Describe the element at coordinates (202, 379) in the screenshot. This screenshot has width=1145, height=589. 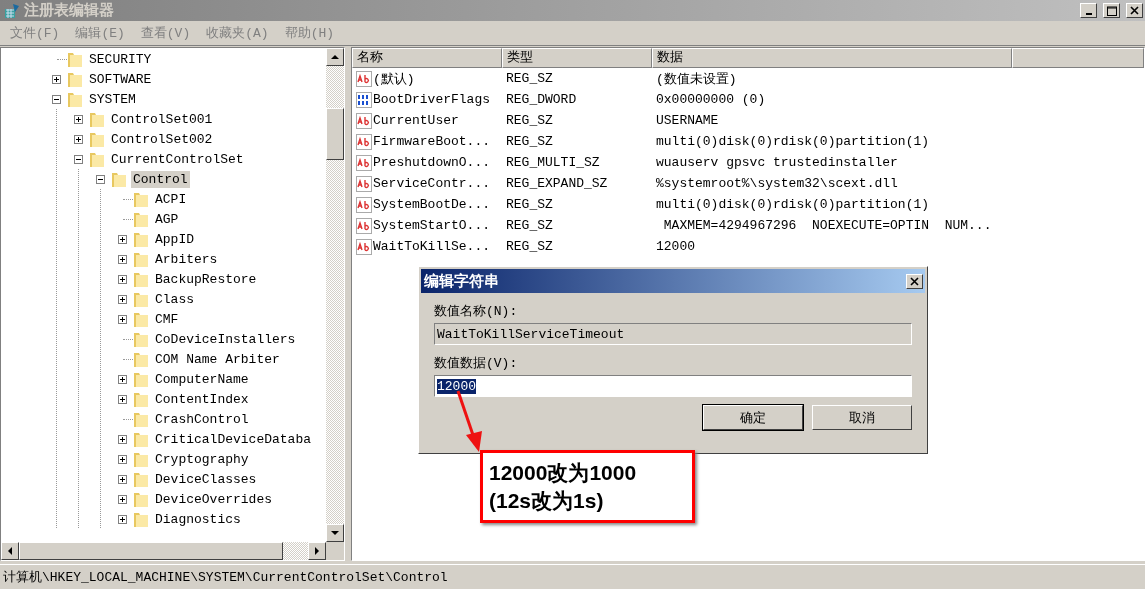
I see `tree-item: ComputerName` at that location.